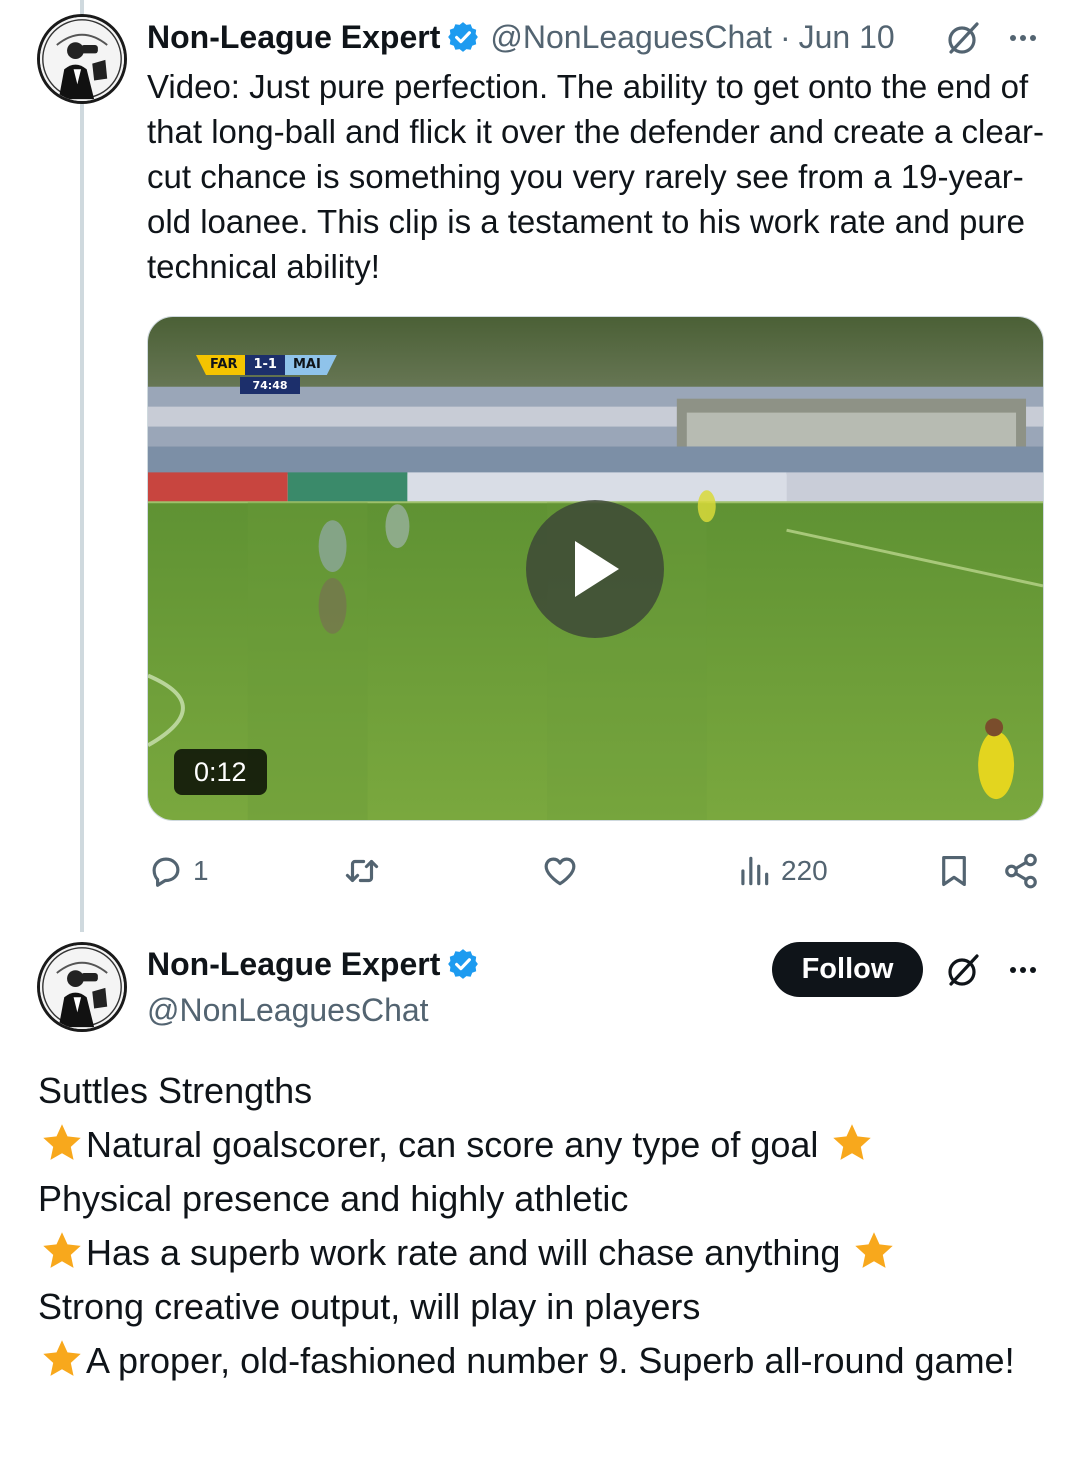 This screenshot has width=1079, height=1467. What do you see at coordinates (362, 871) in the screenshot?
I see `retweet-icon` at bounding box center [362, 871].